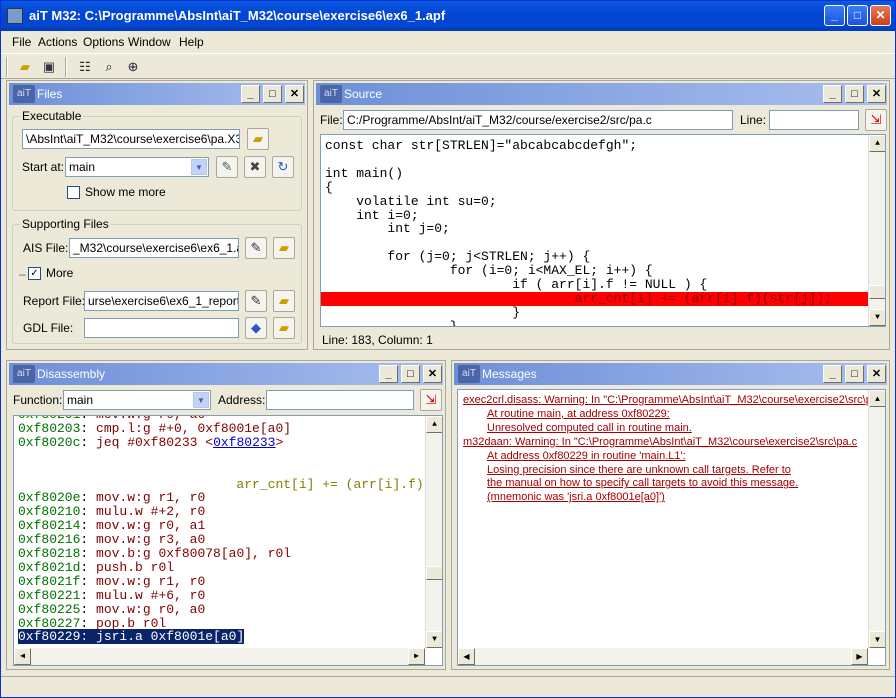 The height and width of the screenshot is (698, 896). What do you see at coordinates (594, 173) in the screenshot?
I see `source-line: int main()` at bounding box center [594, 173].